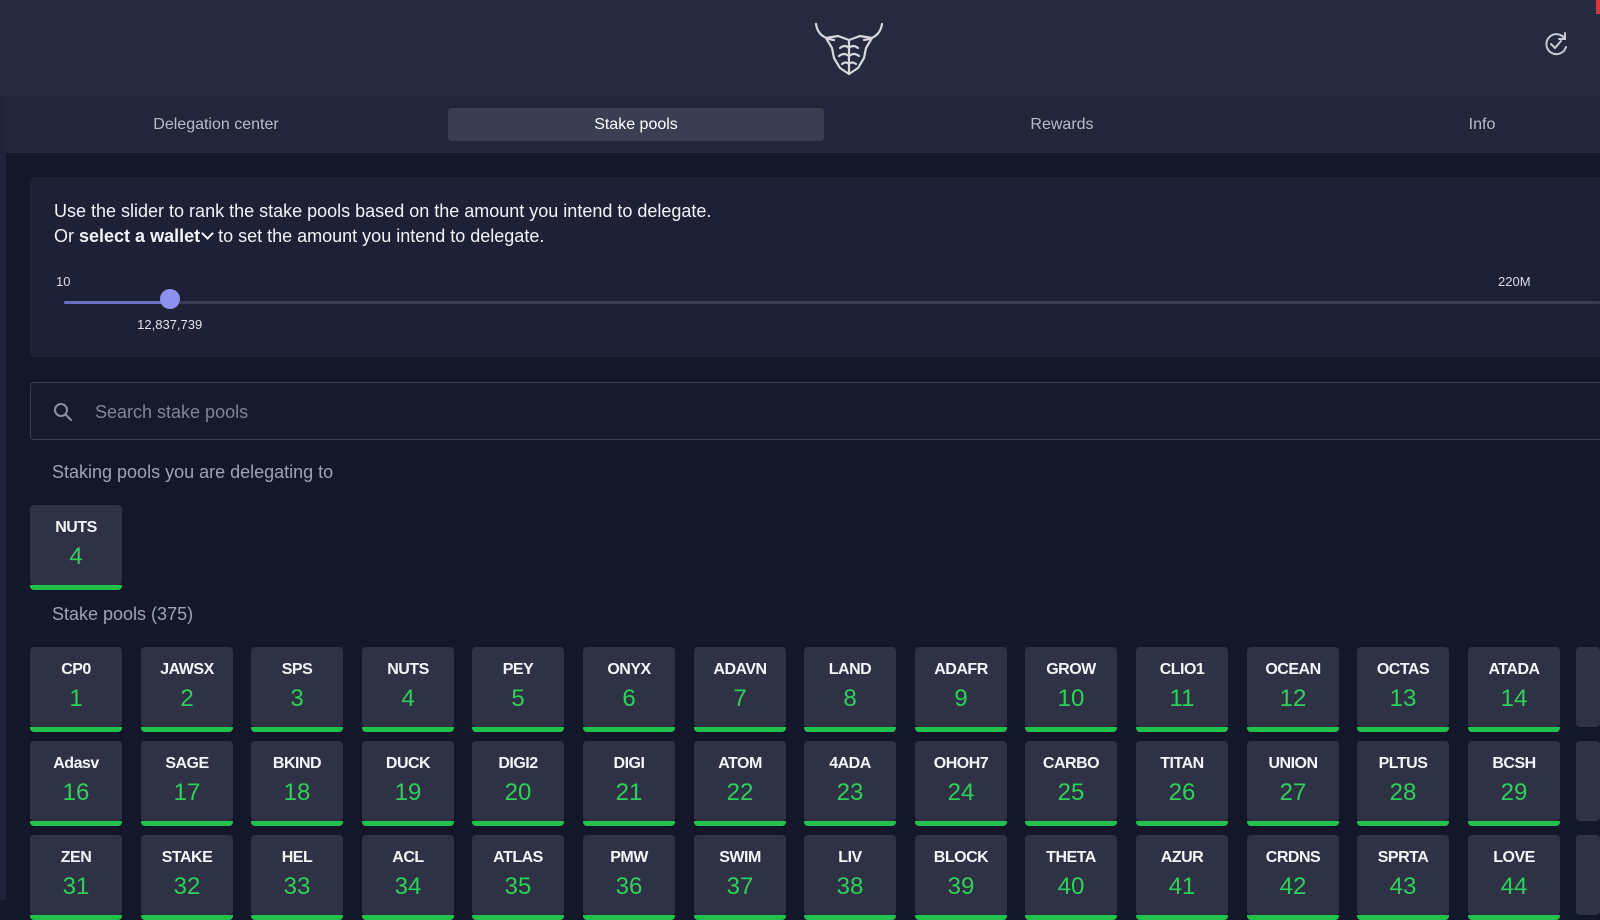  Describe the element at coordinates (1514, 698) in the screenshot. I see `pool-rank: 14` at that location.